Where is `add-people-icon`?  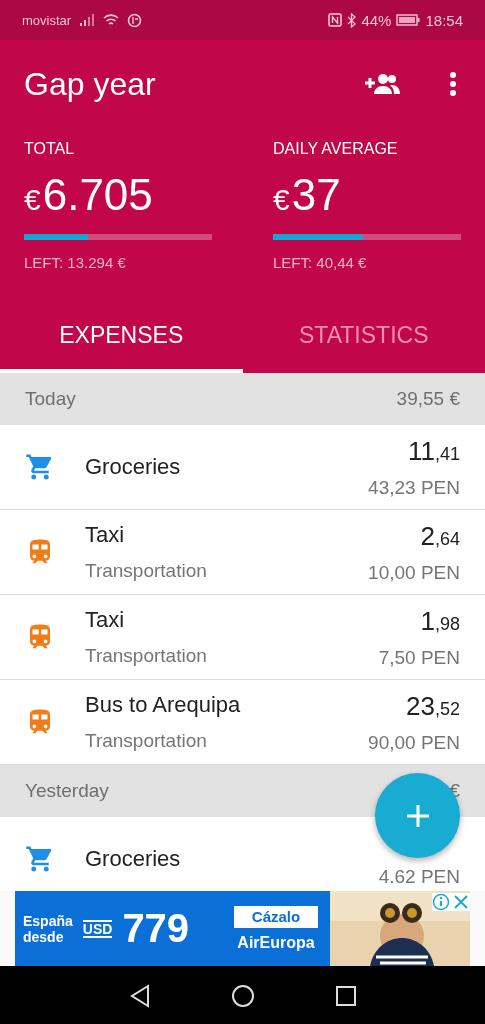 add-people-icon is located at coordinates (382, 84).